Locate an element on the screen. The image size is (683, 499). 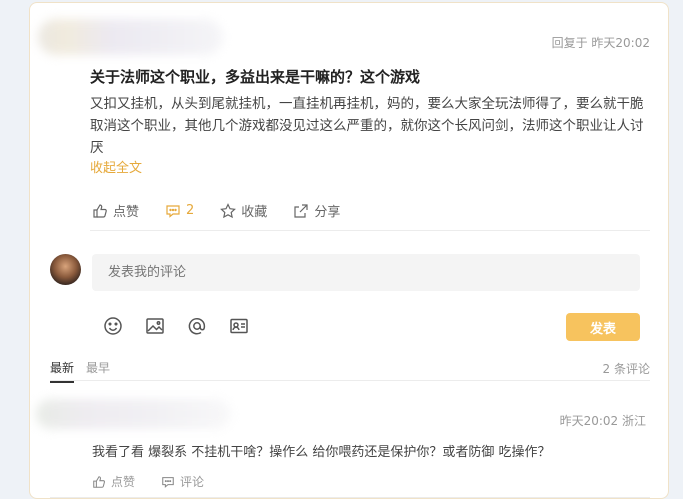
favorite-button: 收藏 is located at coordinates (243, 210).